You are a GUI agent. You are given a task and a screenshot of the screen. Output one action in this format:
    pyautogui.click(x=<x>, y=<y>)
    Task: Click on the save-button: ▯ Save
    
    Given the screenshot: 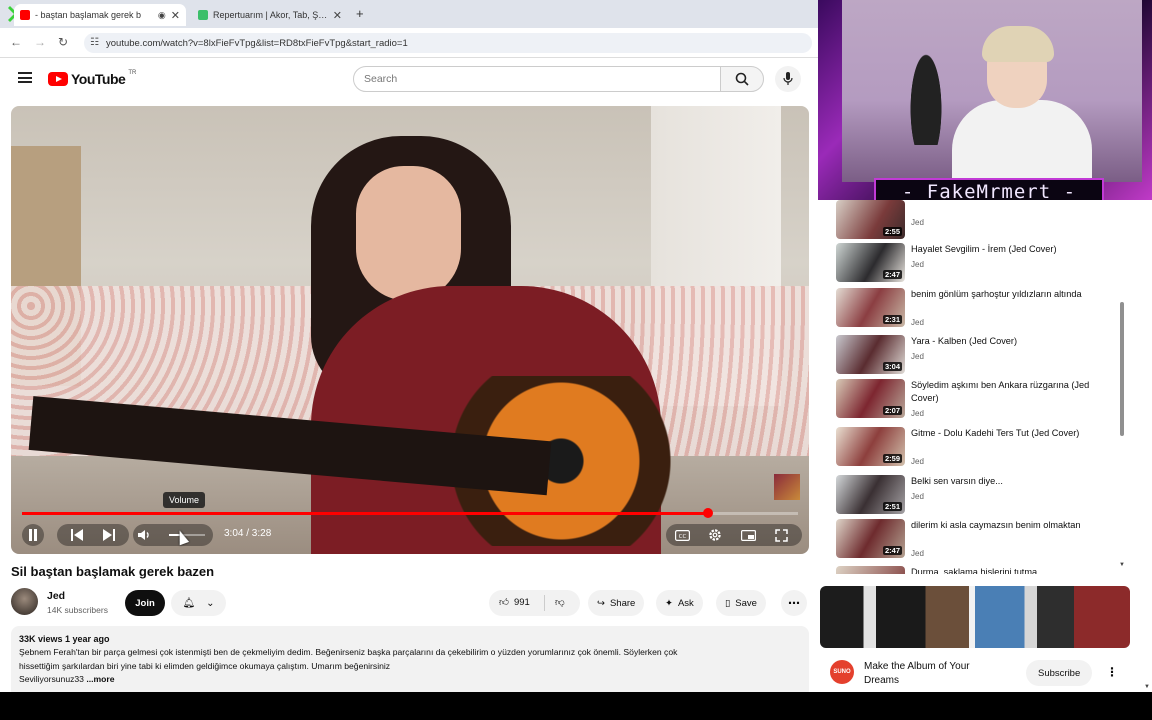 What is the action you would take?
    pyautogui.click(x=741, y=603)
    